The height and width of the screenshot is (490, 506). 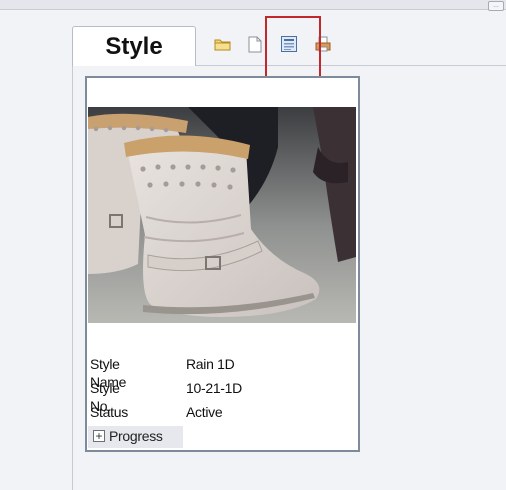 I want to click on tab-strip-divider, so click(x=351, y=65).